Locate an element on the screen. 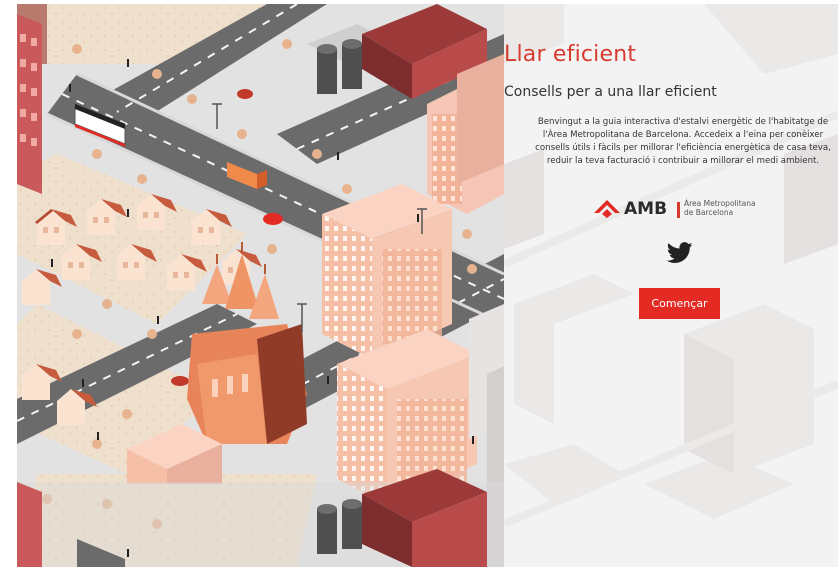  amb-logo-icon is located at coordinates (607, 209).